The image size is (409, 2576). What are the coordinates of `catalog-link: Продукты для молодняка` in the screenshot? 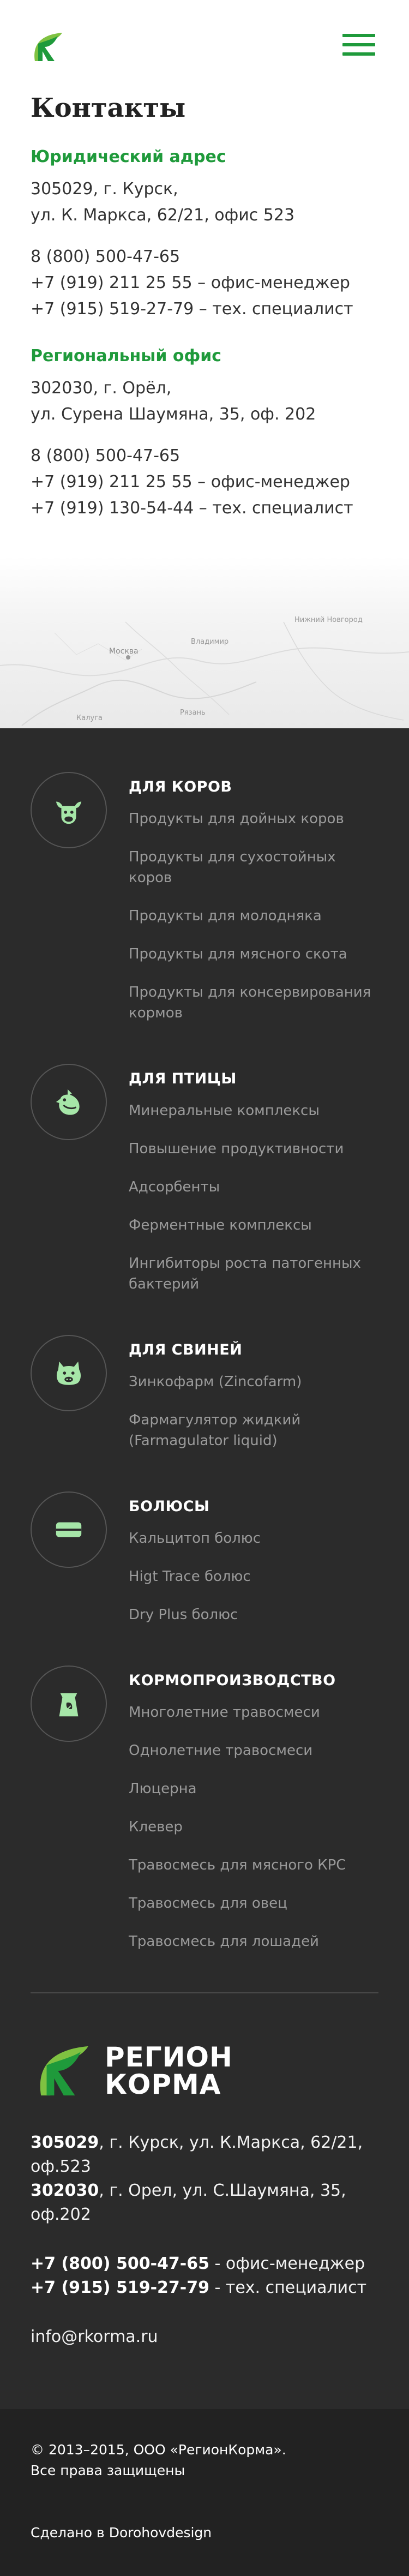 It's located at (253, 916).